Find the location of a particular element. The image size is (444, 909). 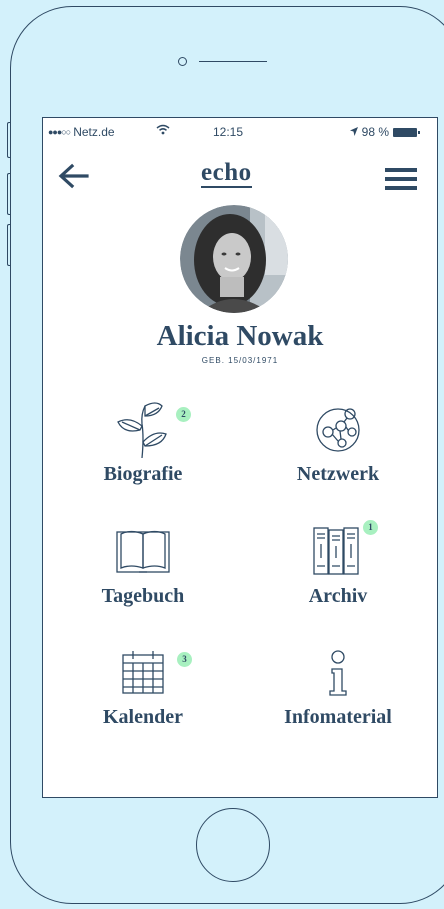

status-right-group: 98 % is located at coordinates (384, 132).